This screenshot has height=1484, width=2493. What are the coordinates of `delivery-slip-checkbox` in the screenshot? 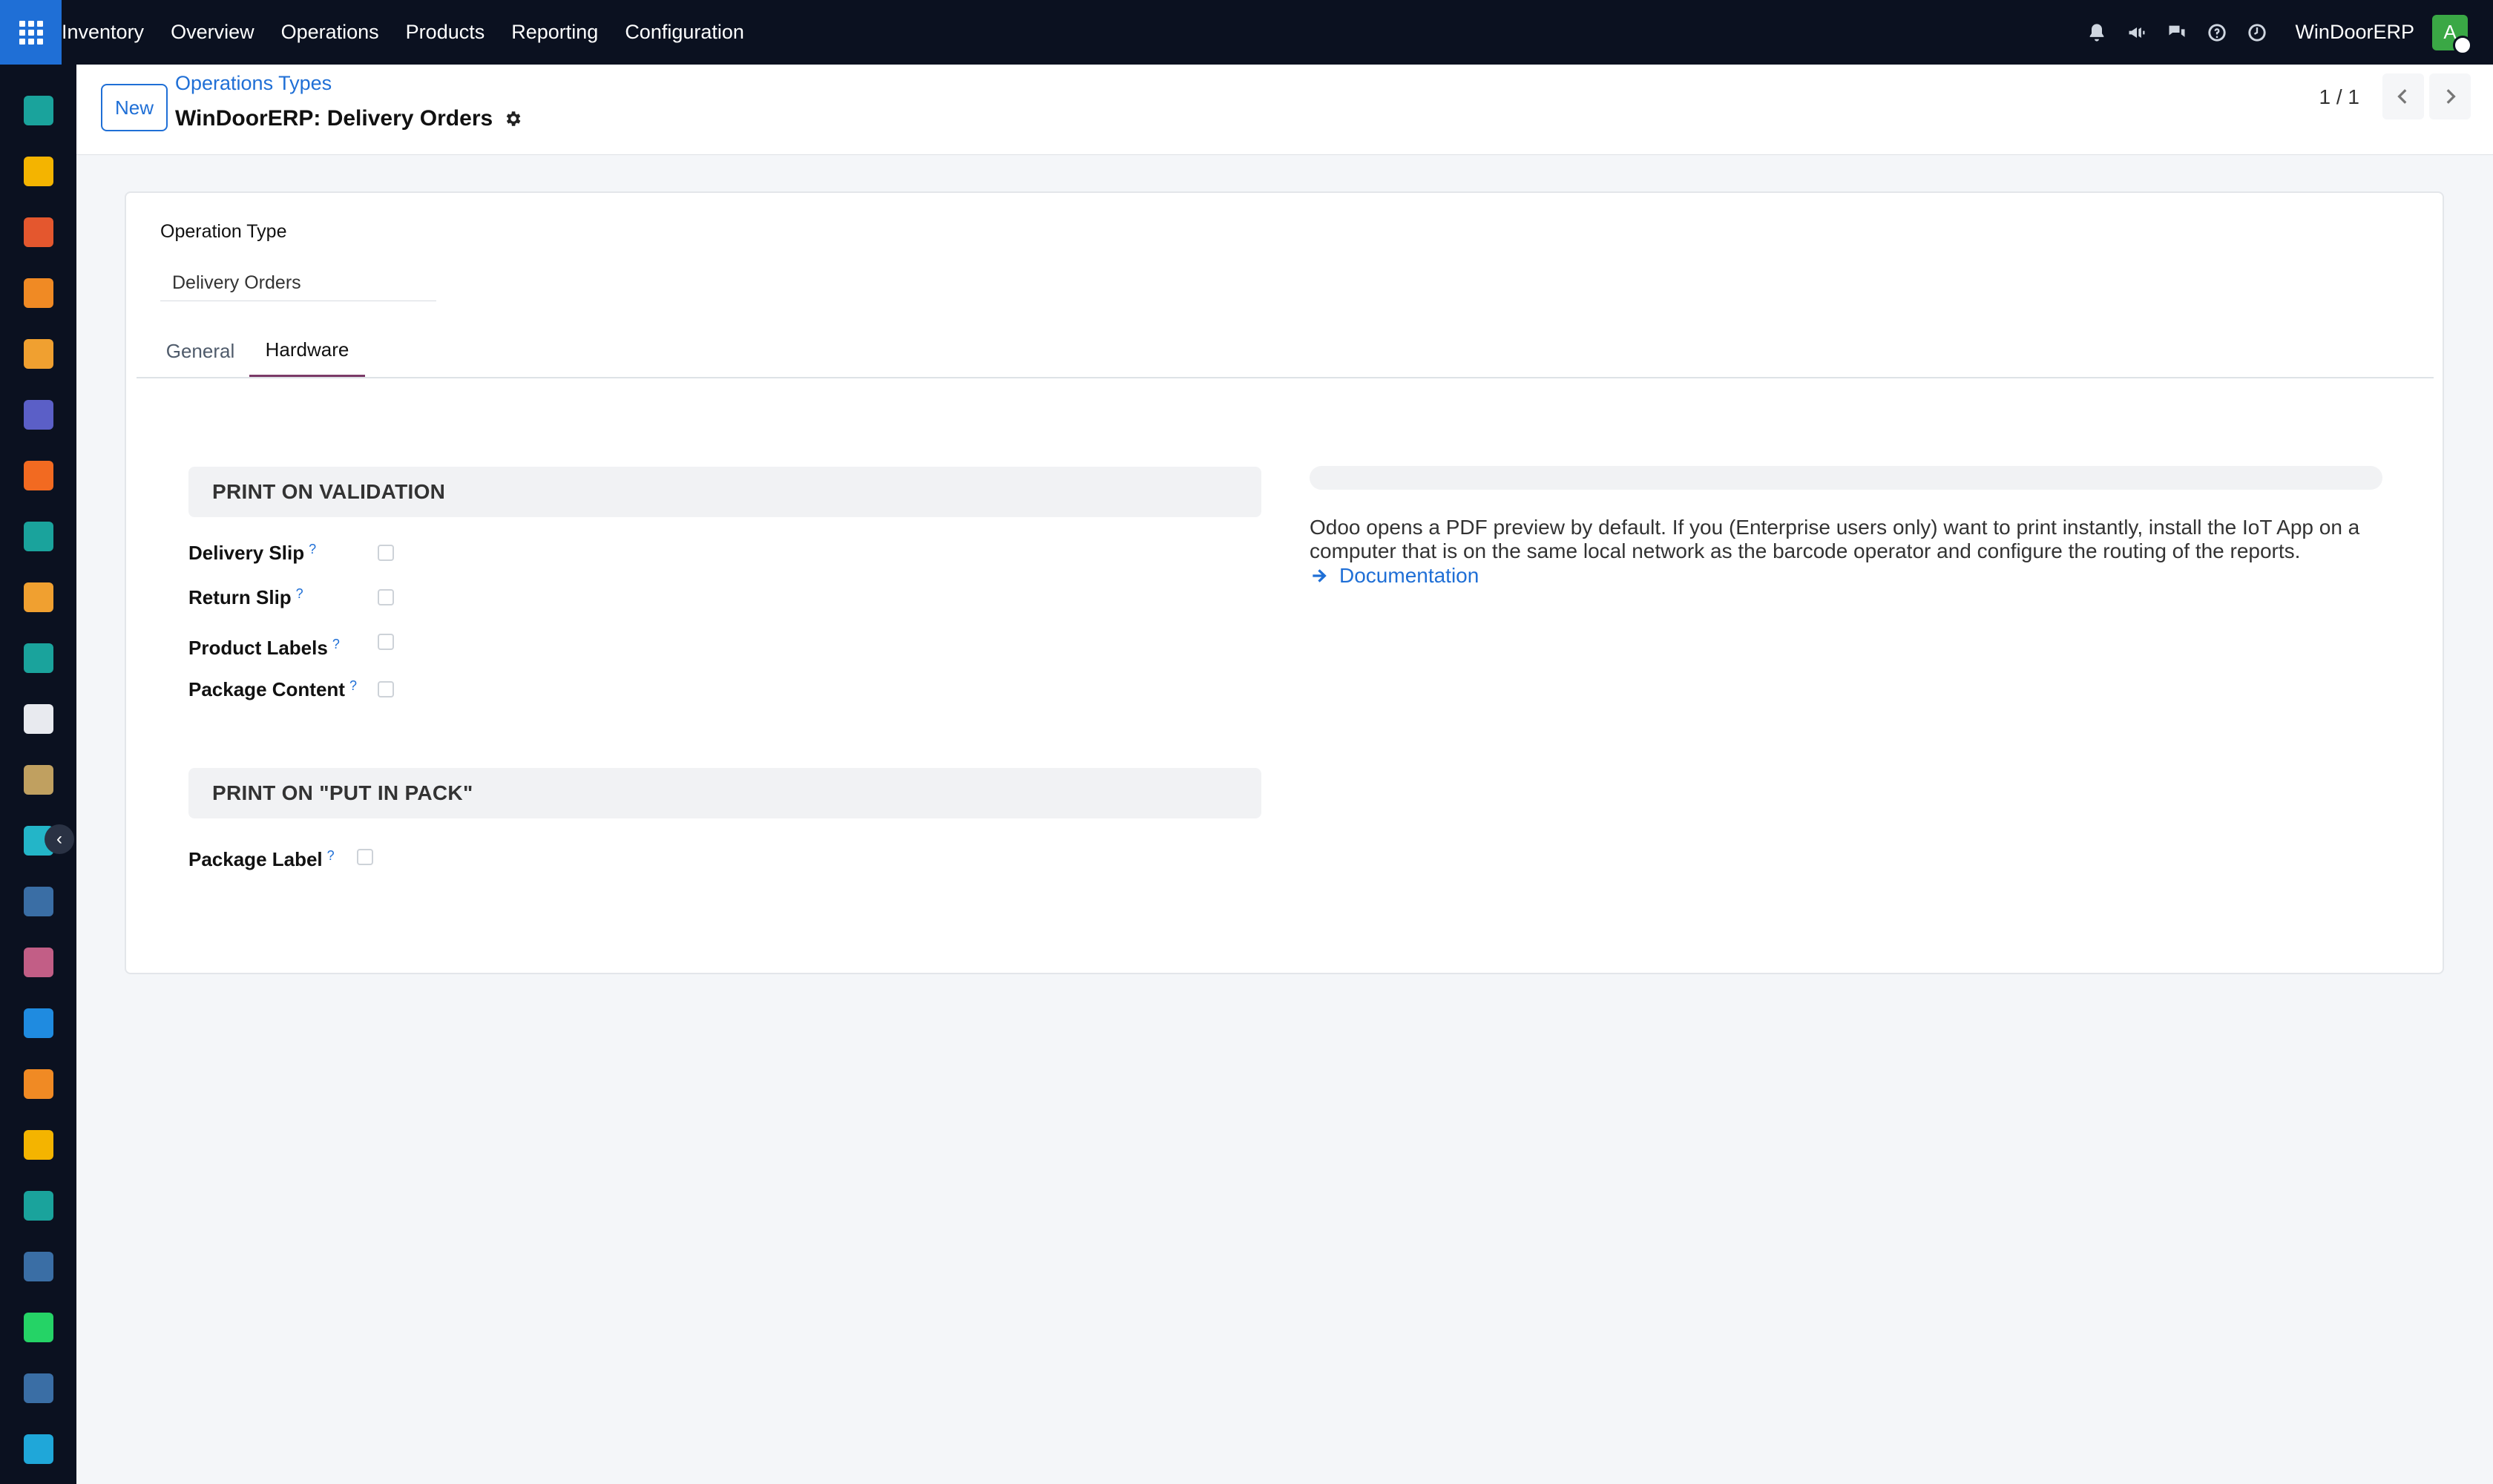 It's located at (386, 553).